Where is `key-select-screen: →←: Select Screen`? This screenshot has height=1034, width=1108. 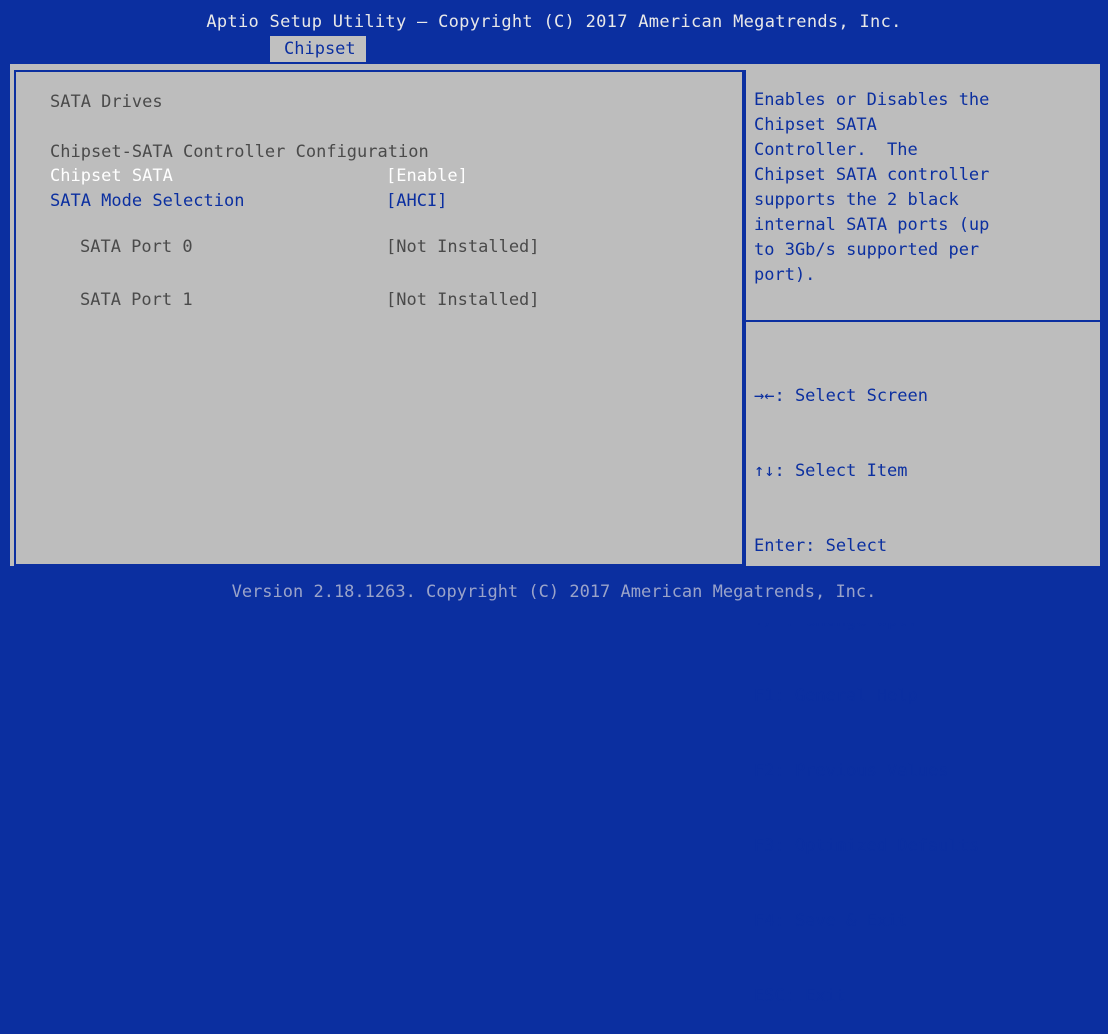 key-select-screen: →←: Select Screen is located at coordinates (841, 396).